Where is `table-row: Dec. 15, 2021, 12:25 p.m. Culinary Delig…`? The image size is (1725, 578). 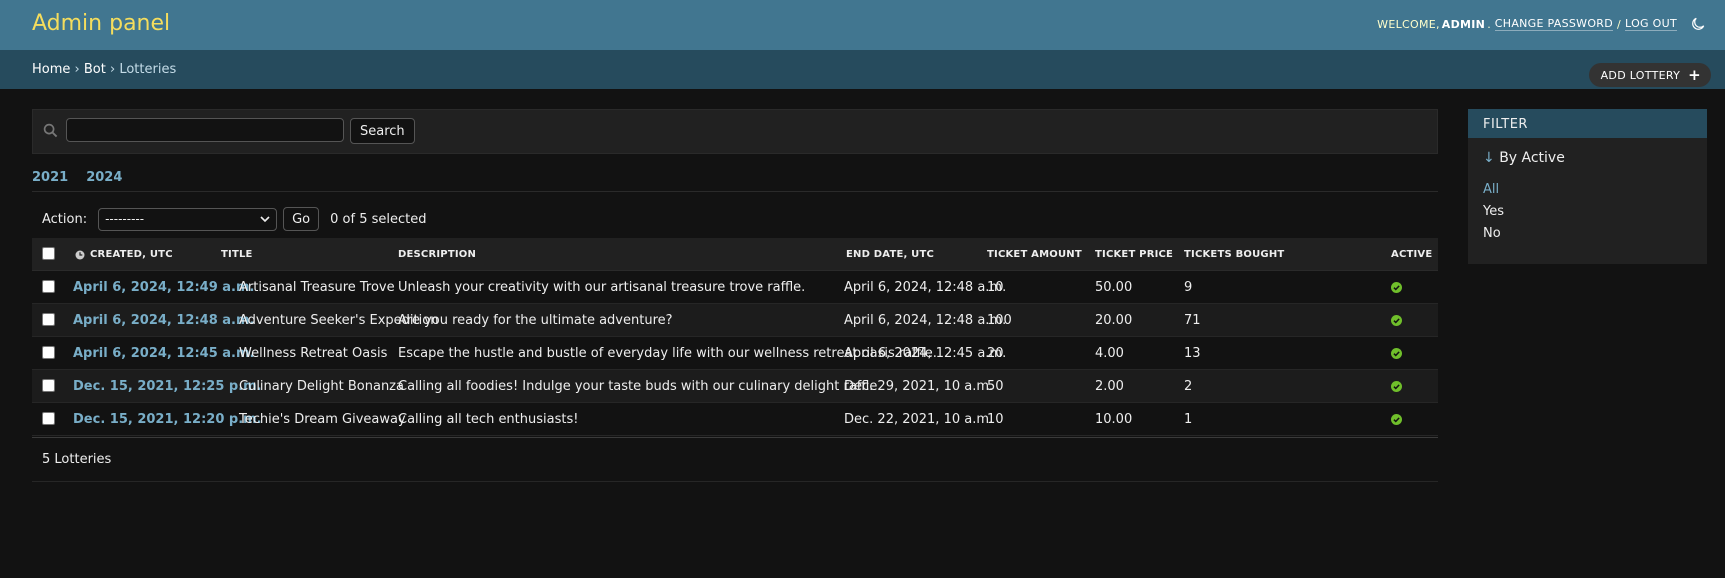 table-row: Dec. 15, 2021, 12:25 p.m. Culinary Delig… is located at coordinates (735, 386).